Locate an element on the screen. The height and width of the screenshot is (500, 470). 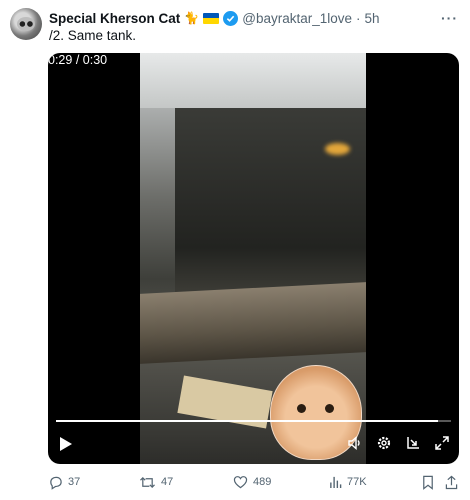
verified-icon is located at coordinates (231, 18).